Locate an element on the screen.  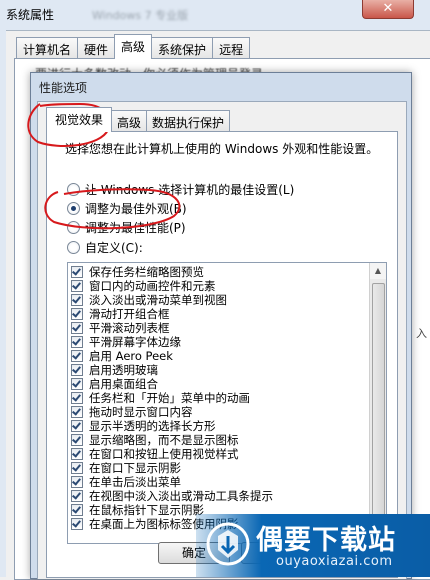
tab-advanced: 高级 is located at coordinates (133, 46).